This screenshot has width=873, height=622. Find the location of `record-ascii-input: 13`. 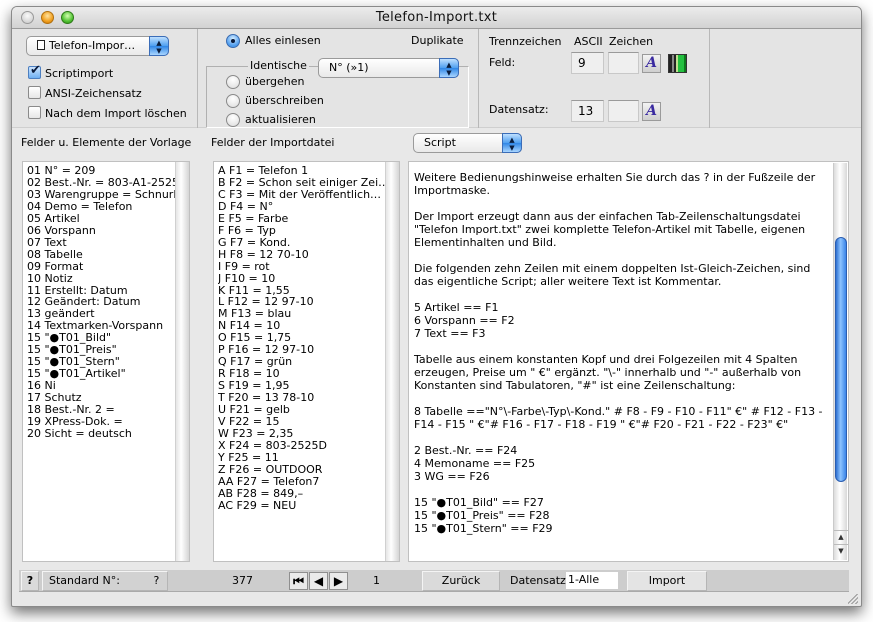

record-ascii-input: 13 is located at coordinates (587, 111).